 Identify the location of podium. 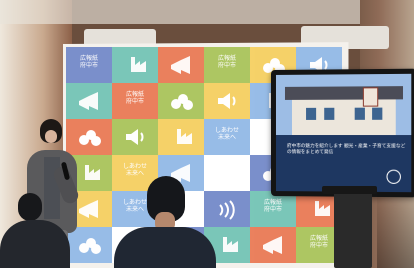
(353, 228).